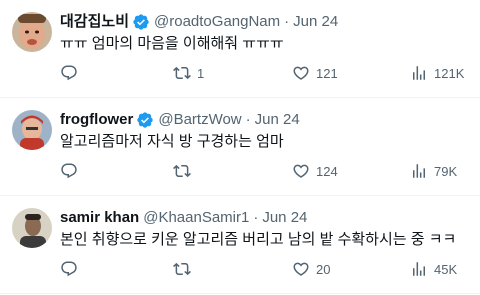 This screenshot has height=295, width=480. I want to click on views-button: 45K, so click(433, 269).